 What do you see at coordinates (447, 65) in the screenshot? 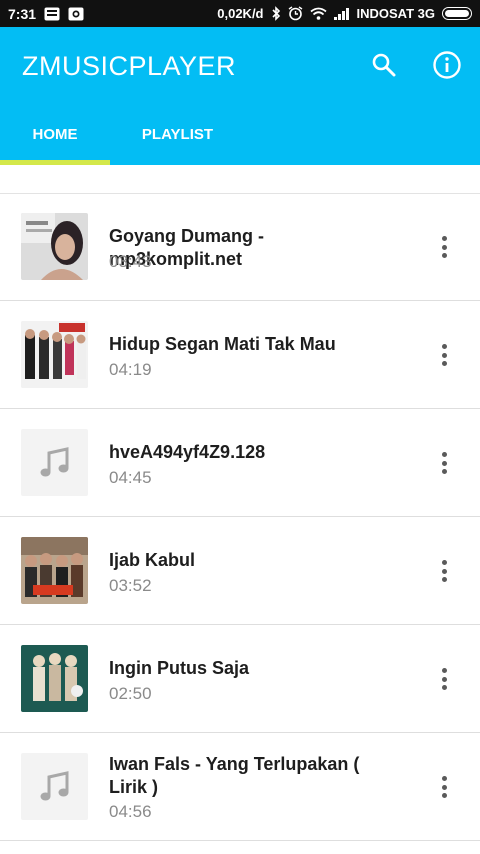
I see `info-icon` at bounding box center [447, 65].